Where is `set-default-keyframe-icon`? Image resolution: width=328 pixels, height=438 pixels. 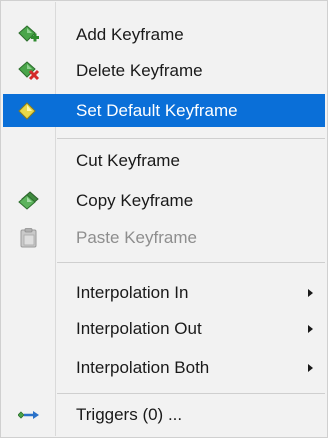
set-default-keyframe-icon is located at coordinates (29, 111).